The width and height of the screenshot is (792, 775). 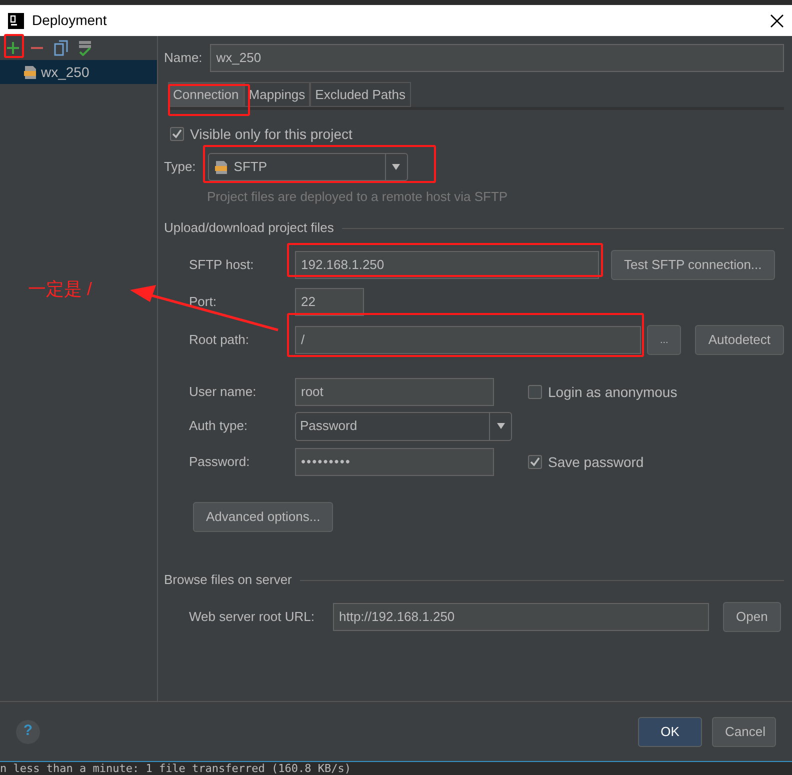 I want to click on help-button: ?, so click(x=28, y=732).